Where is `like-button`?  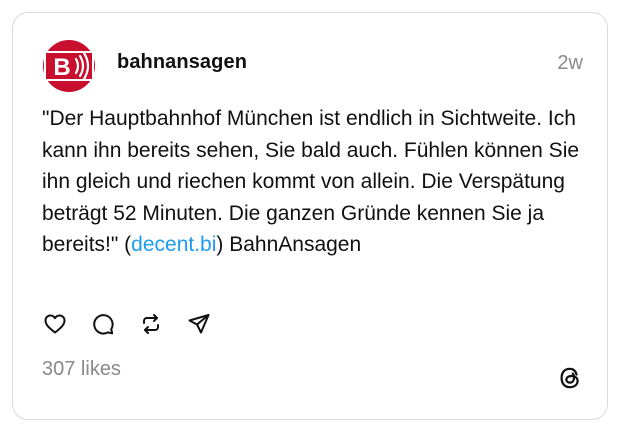
like-button is located at coordinates (55, 324).